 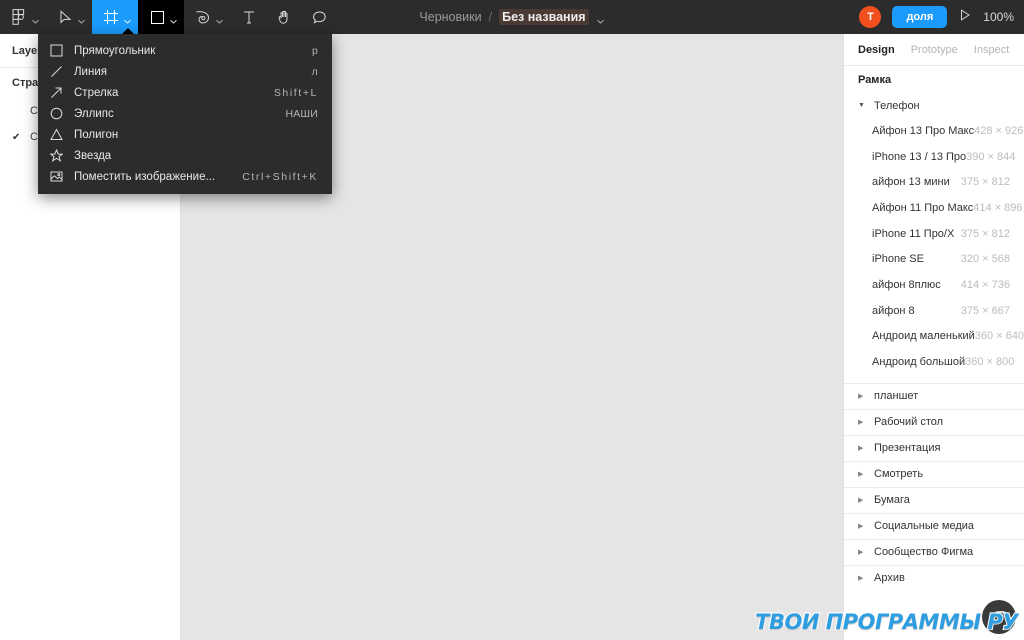 I want to click on move-tool-button, so click(x=69, y=17).